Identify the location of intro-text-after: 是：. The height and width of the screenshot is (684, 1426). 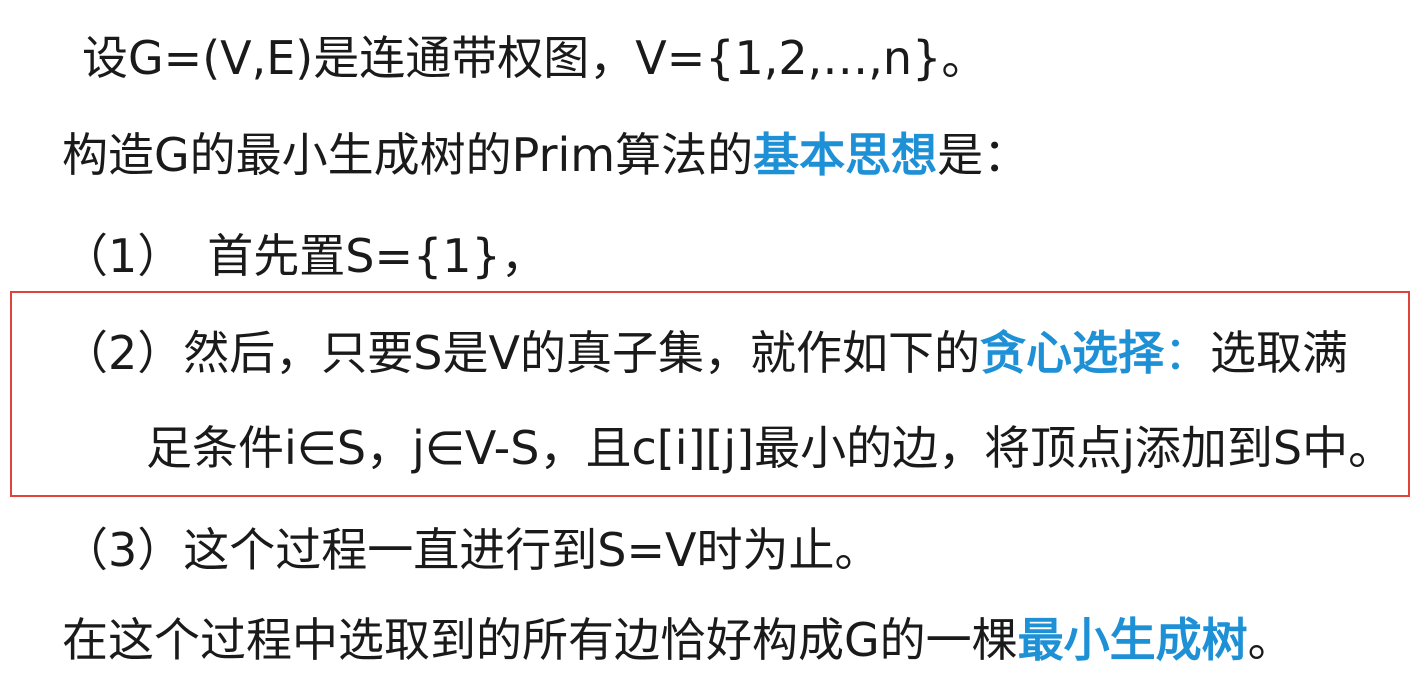
(983, 155).